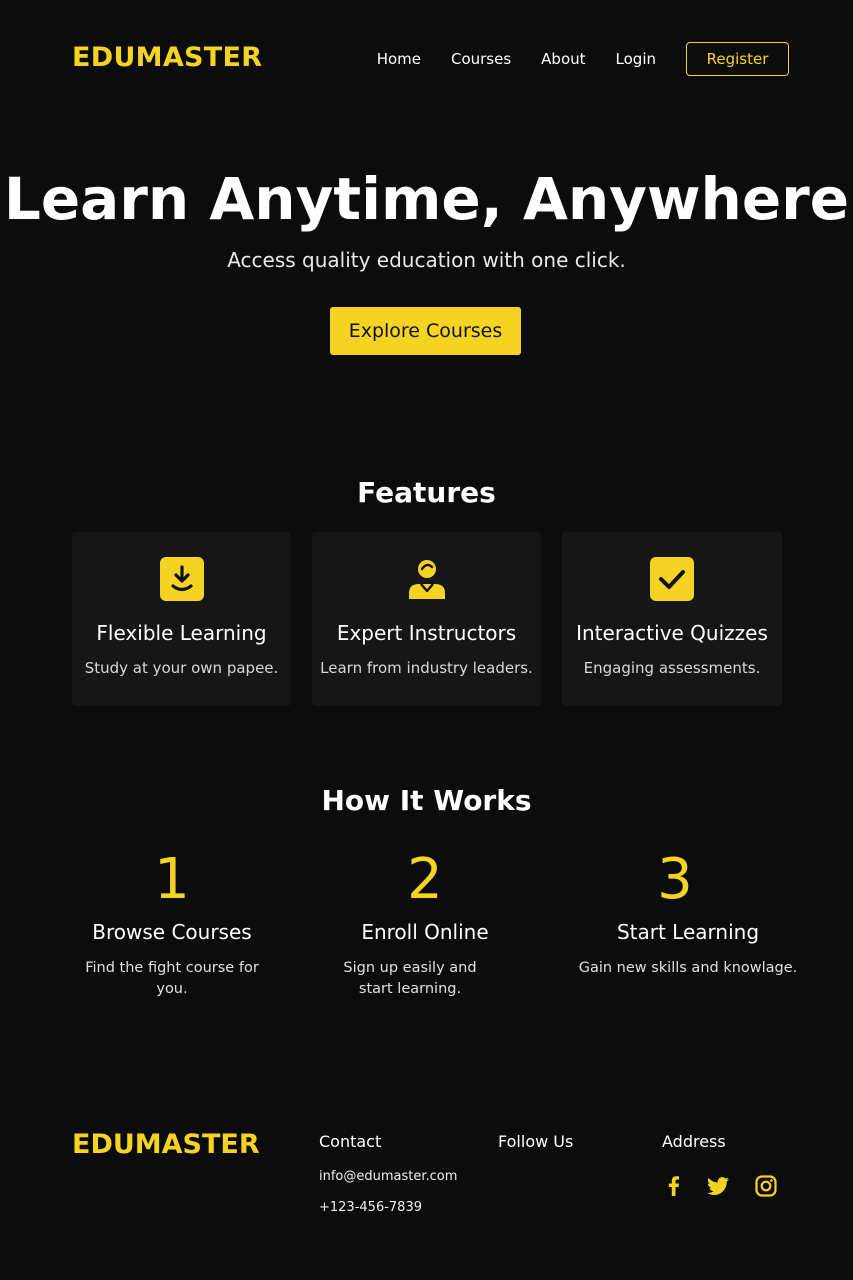 This screenshot has width=853, height=1280. What do you see at coordinates (181, 579) in the screenshot?
I see `download-icon` at bounding box center [181, 579].